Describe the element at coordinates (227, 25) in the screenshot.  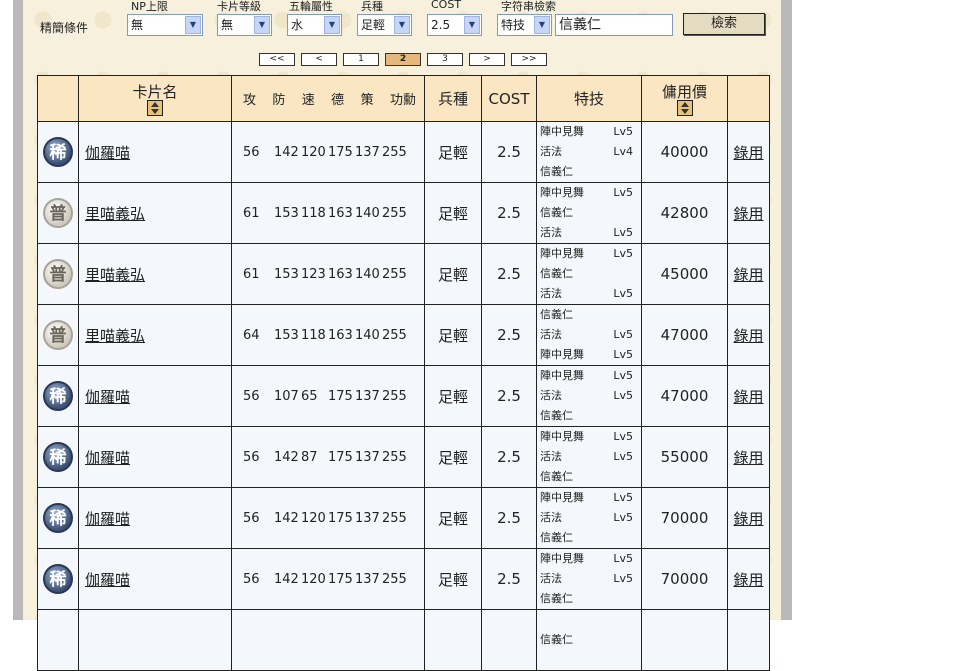
I see `card-level-value: 無` at that location.